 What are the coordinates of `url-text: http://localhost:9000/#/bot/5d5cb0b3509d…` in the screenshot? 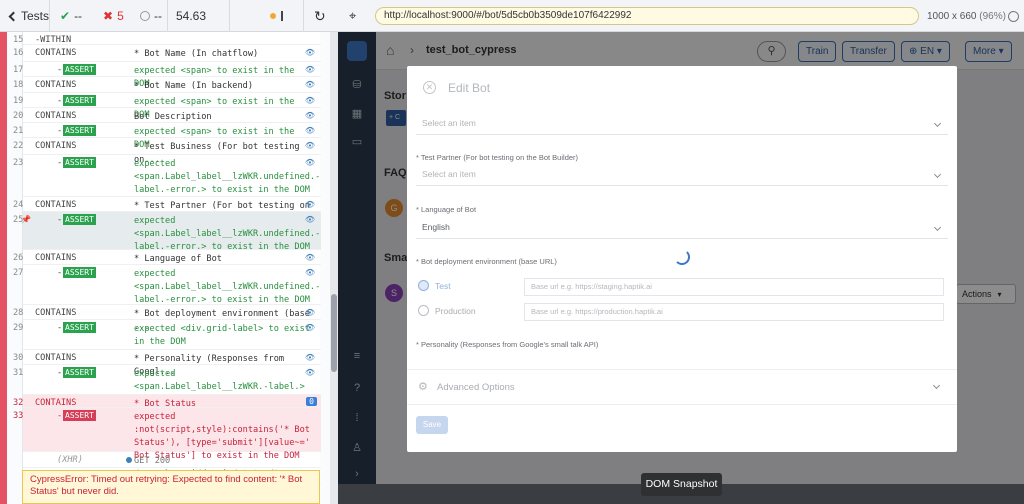 It's located at (508, 15).